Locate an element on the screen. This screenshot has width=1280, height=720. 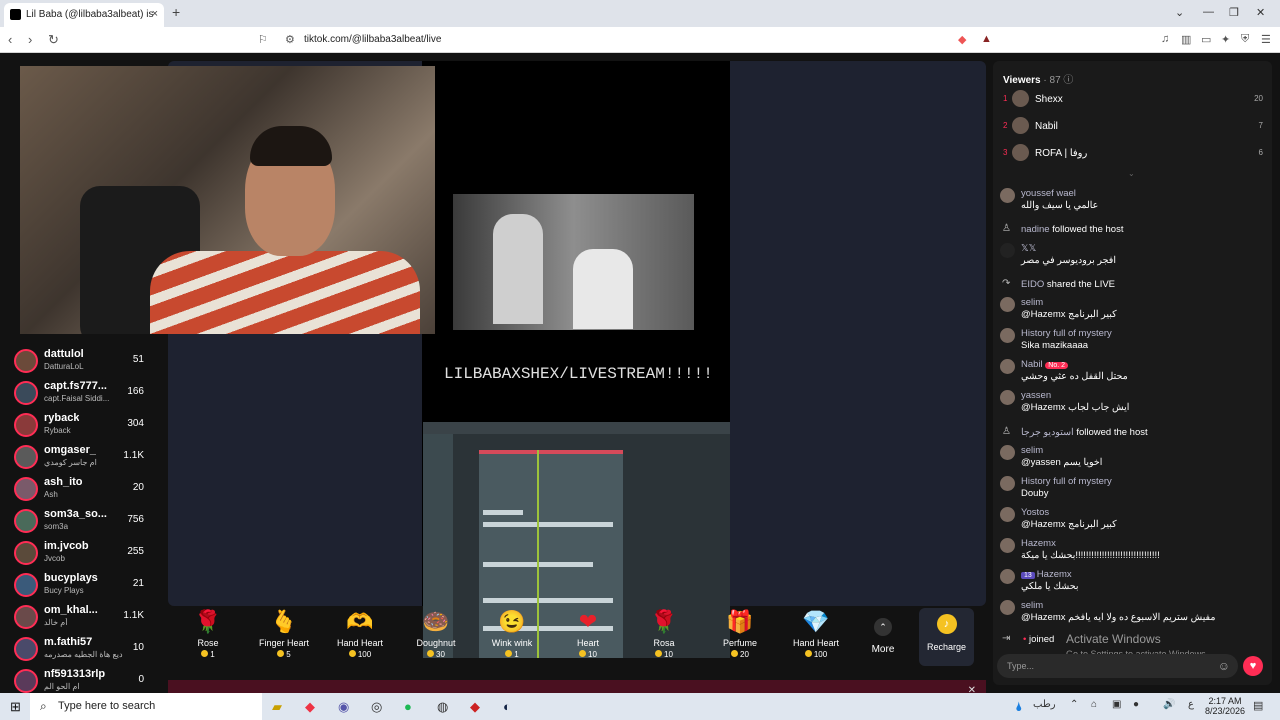
spotify-icon: ● is located at coordinates (408, 706).